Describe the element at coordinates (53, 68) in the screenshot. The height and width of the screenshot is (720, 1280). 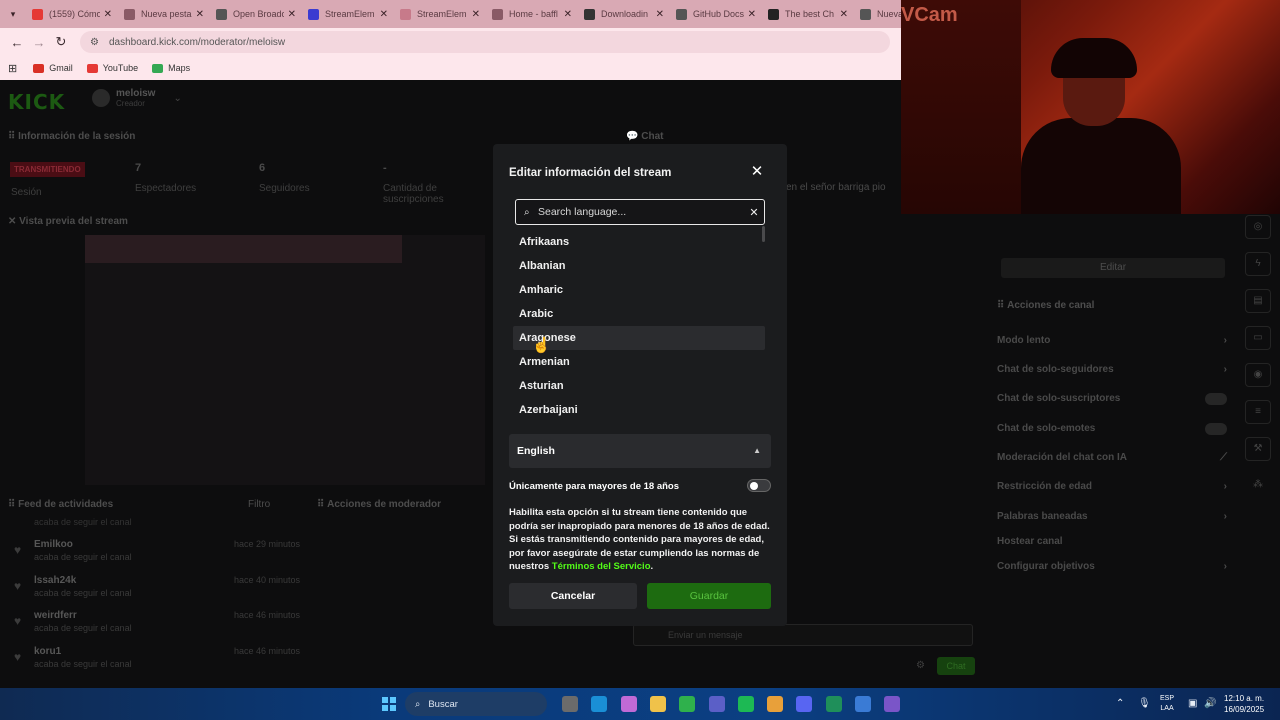
I see `bookmark-gmail: Gmail` at that location.